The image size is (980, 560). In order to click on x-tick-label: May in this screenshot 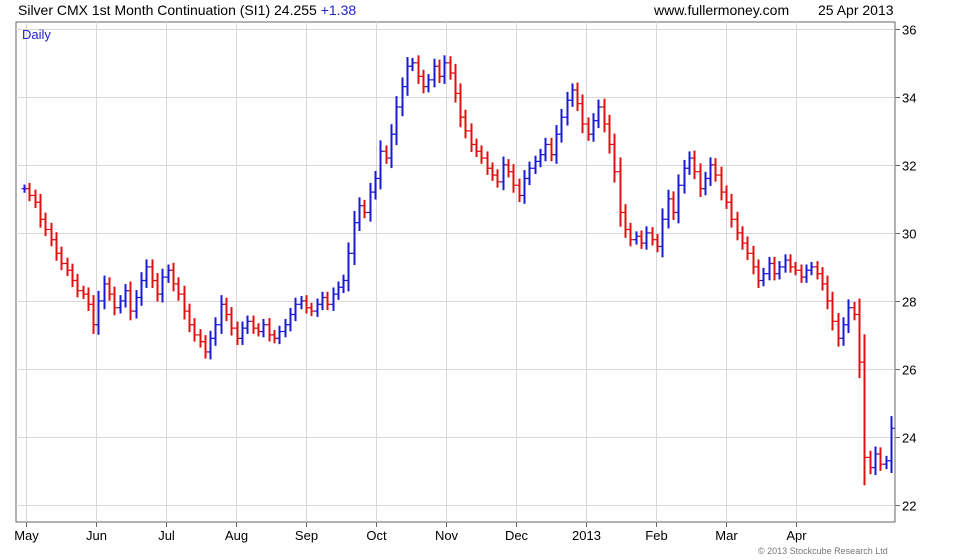, I will do `click(26, 535)`.